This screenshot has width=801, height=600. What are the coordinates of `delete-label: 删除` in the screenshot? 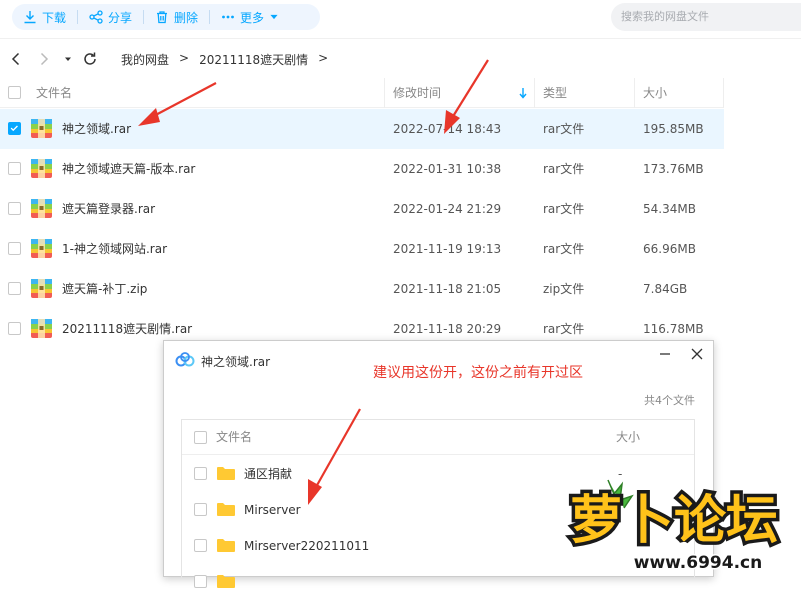 It's located at (186, 17).